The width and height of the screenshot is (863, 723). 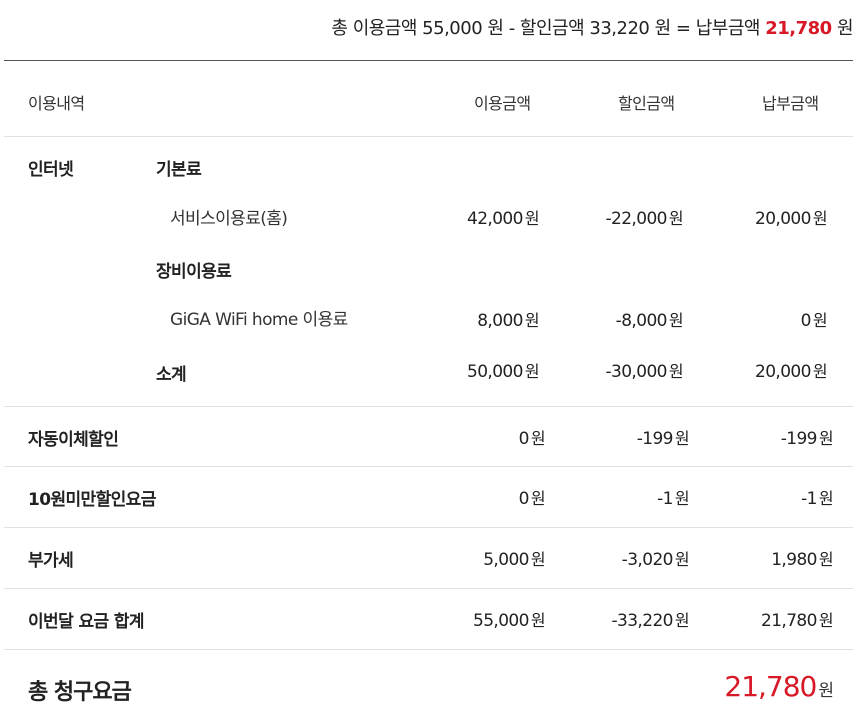 What do you see at coordinates (502, 103) in the screenshot?
I see `header-usage: 이용금액` at bounding box center [502, 103].